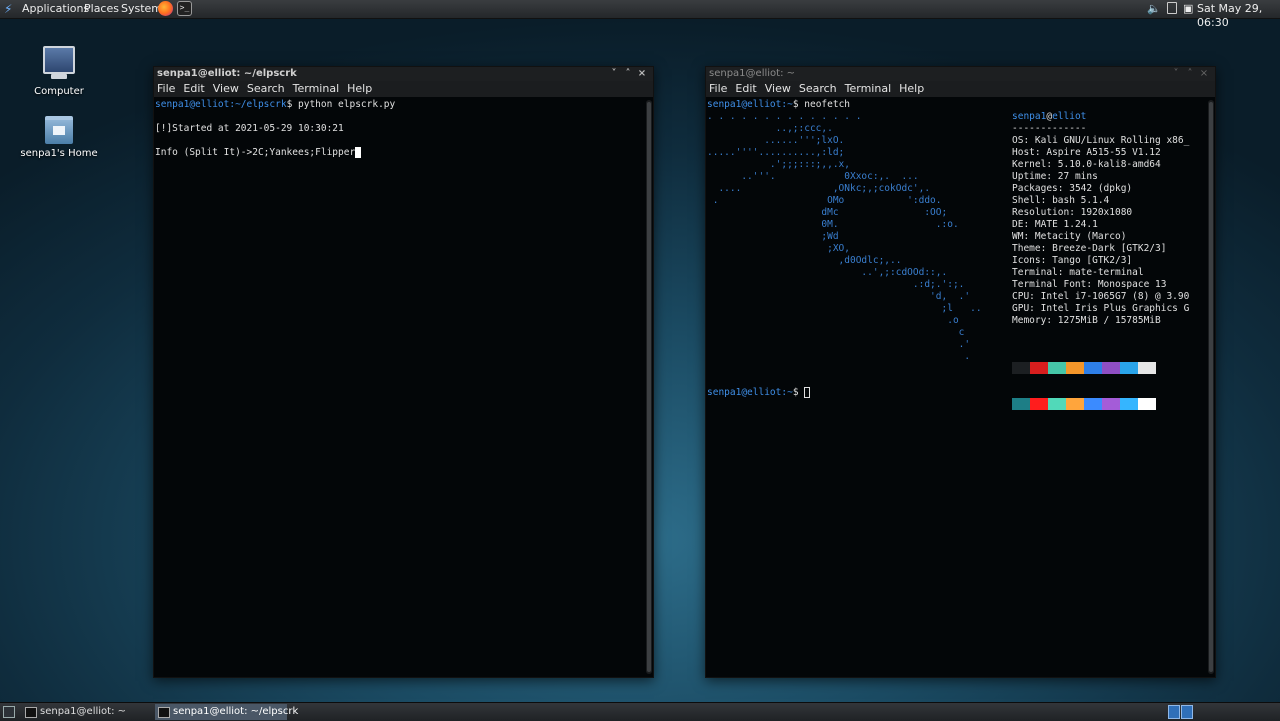  I want to click on info-key: Terminal, so click(1035, 272).